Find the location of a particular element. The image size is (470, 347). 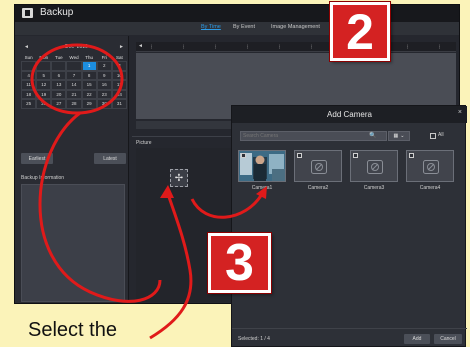

backup-information-label: Backup Information is located at coordinates (43, 178).